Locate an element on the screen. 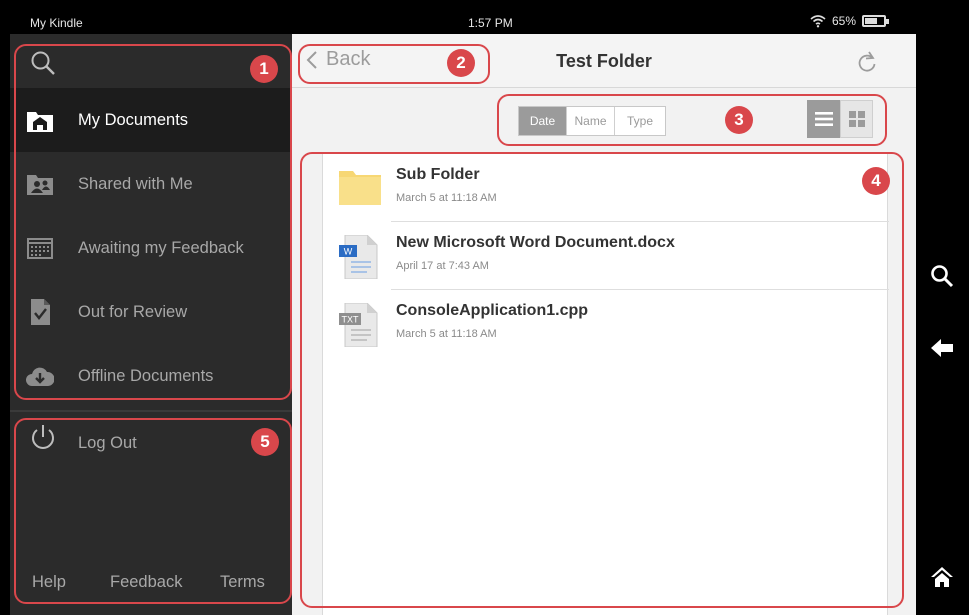  home-icon is located at coordinates (942, 577).